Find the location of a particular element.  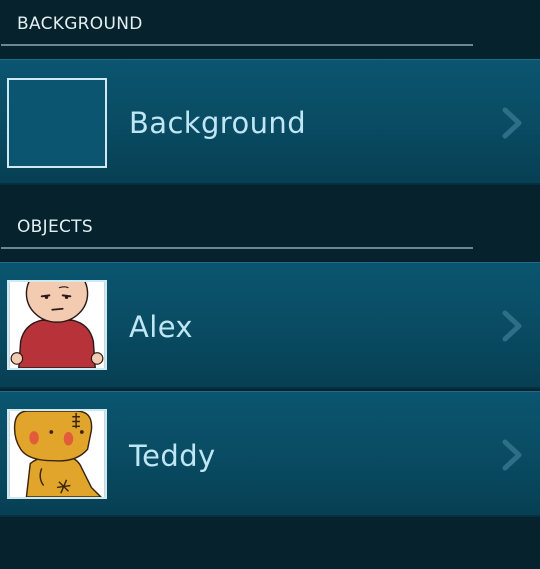

alex-character-thumbnail is located at coordinates (57, 325).